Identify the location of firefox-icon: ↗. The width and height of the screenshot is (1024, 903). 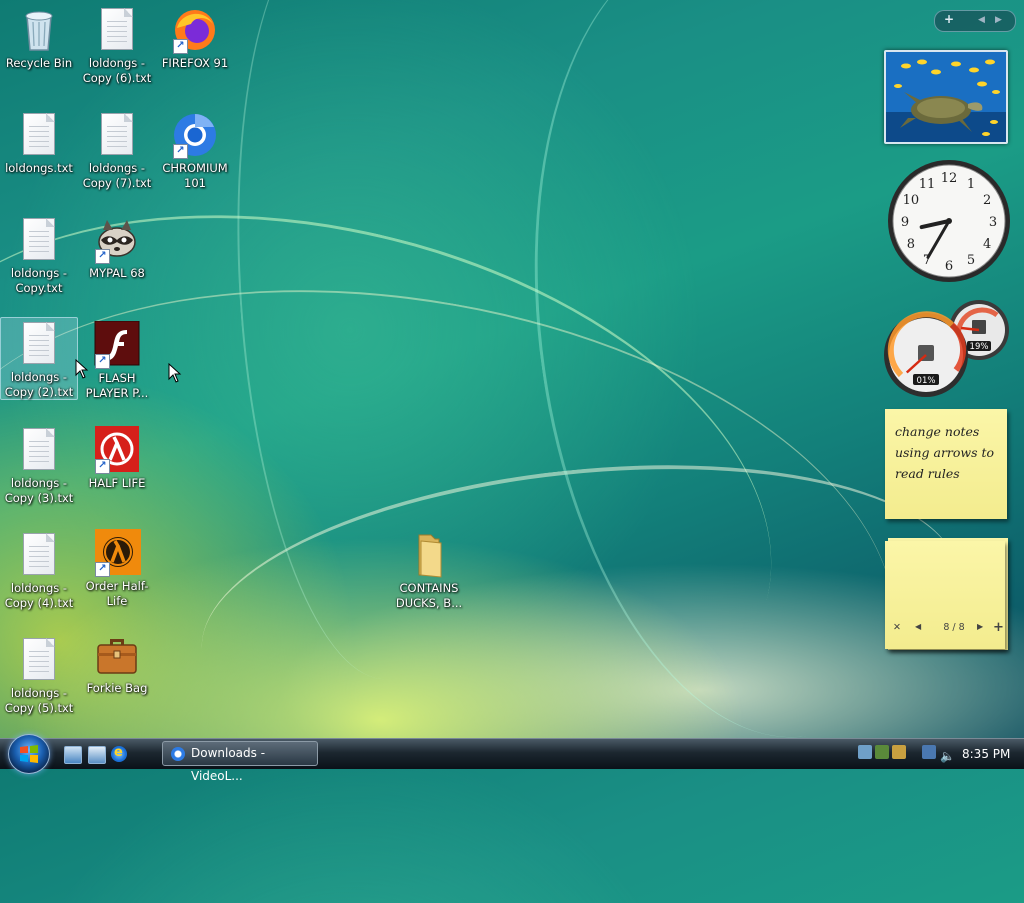
(195, 30).